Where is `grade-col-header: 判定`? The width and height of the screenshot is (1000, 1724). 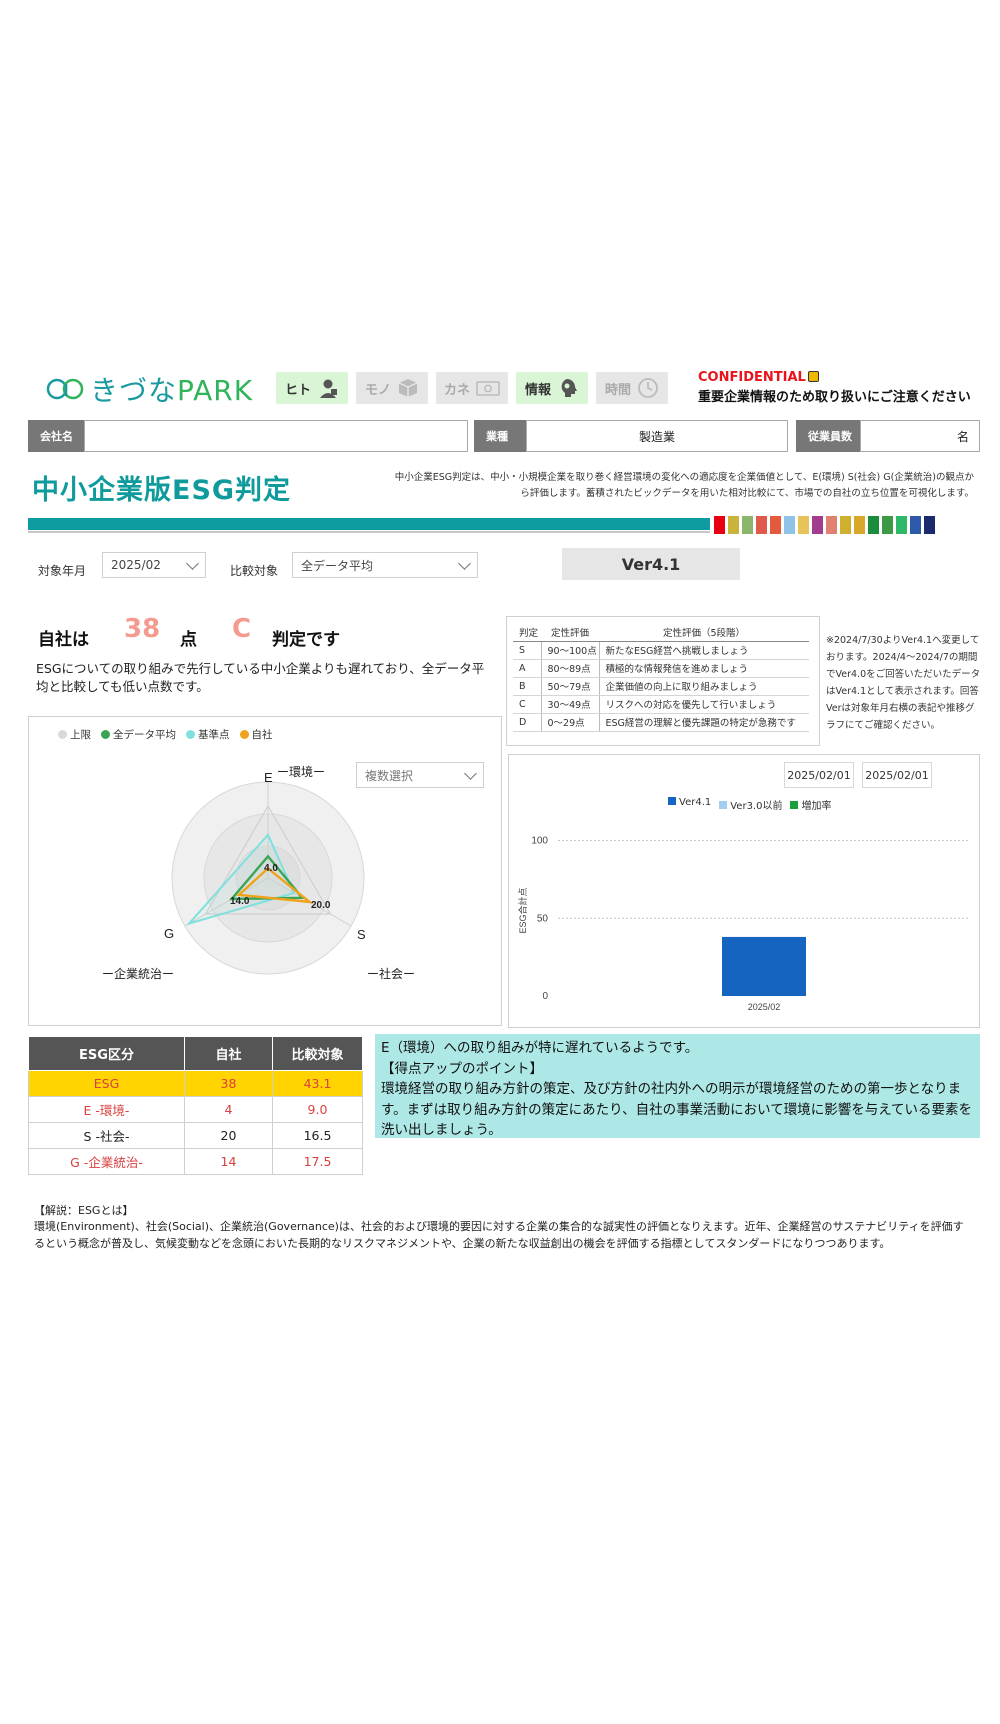 grade-col-header: 判定 is located at coordinates (527, 632).